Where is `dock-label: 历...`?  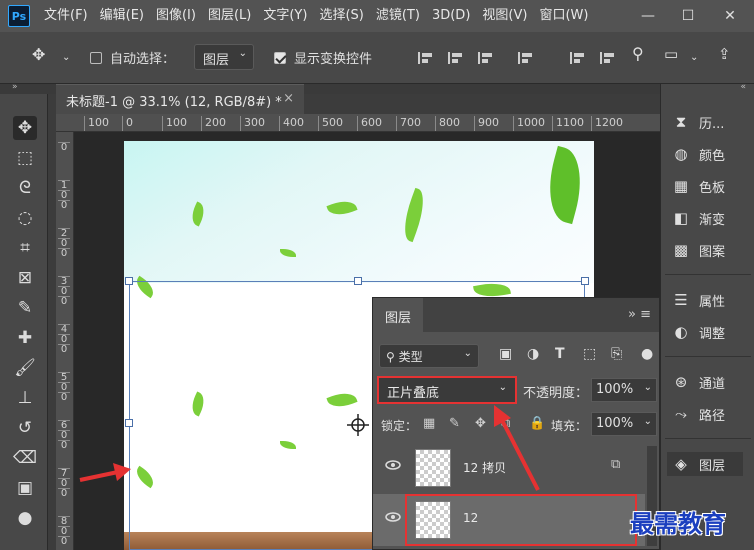
dock-label: 历... is located at coordinates (712, 124).